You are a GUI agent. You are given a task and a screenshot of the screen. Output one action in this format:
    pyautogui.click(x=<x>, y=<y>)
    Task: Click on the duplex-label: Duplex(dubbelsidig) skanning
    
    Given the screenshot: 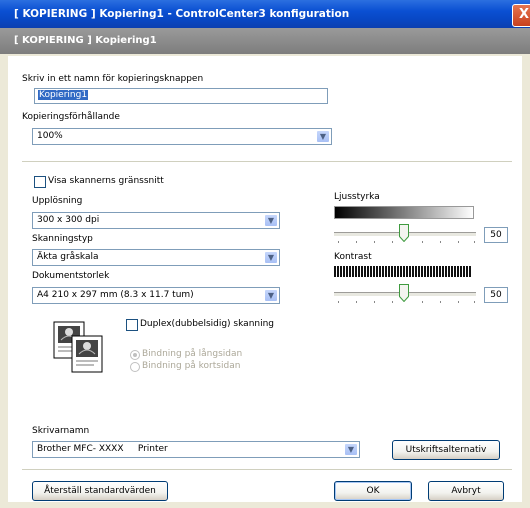 What is the action you would take?
    pyautogui.click(x=207, y=324)
    